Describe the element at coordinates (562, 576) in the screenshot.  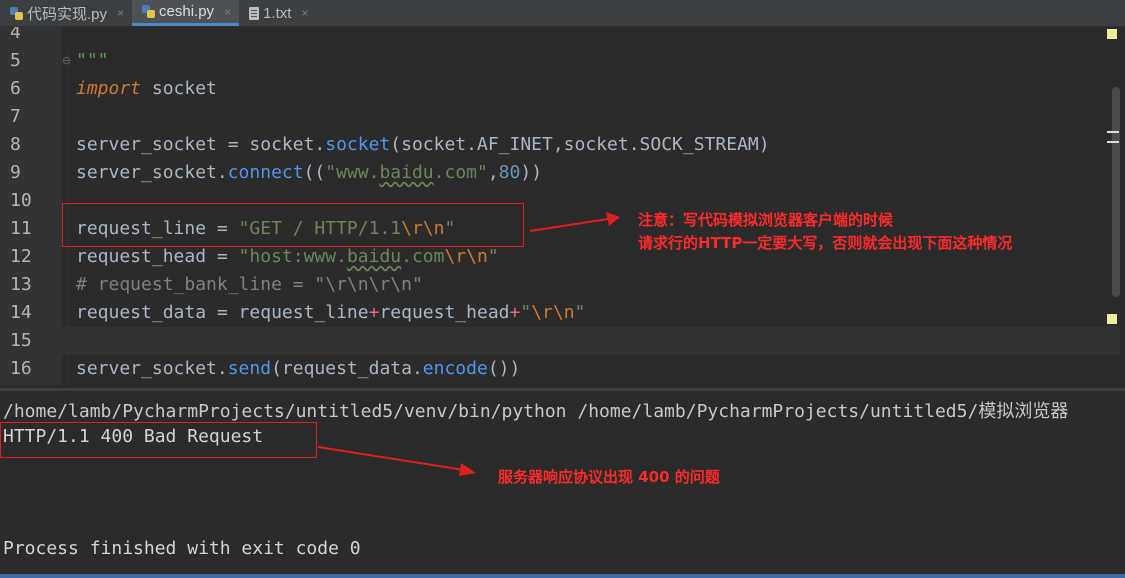
I see `status-strip` at that location.